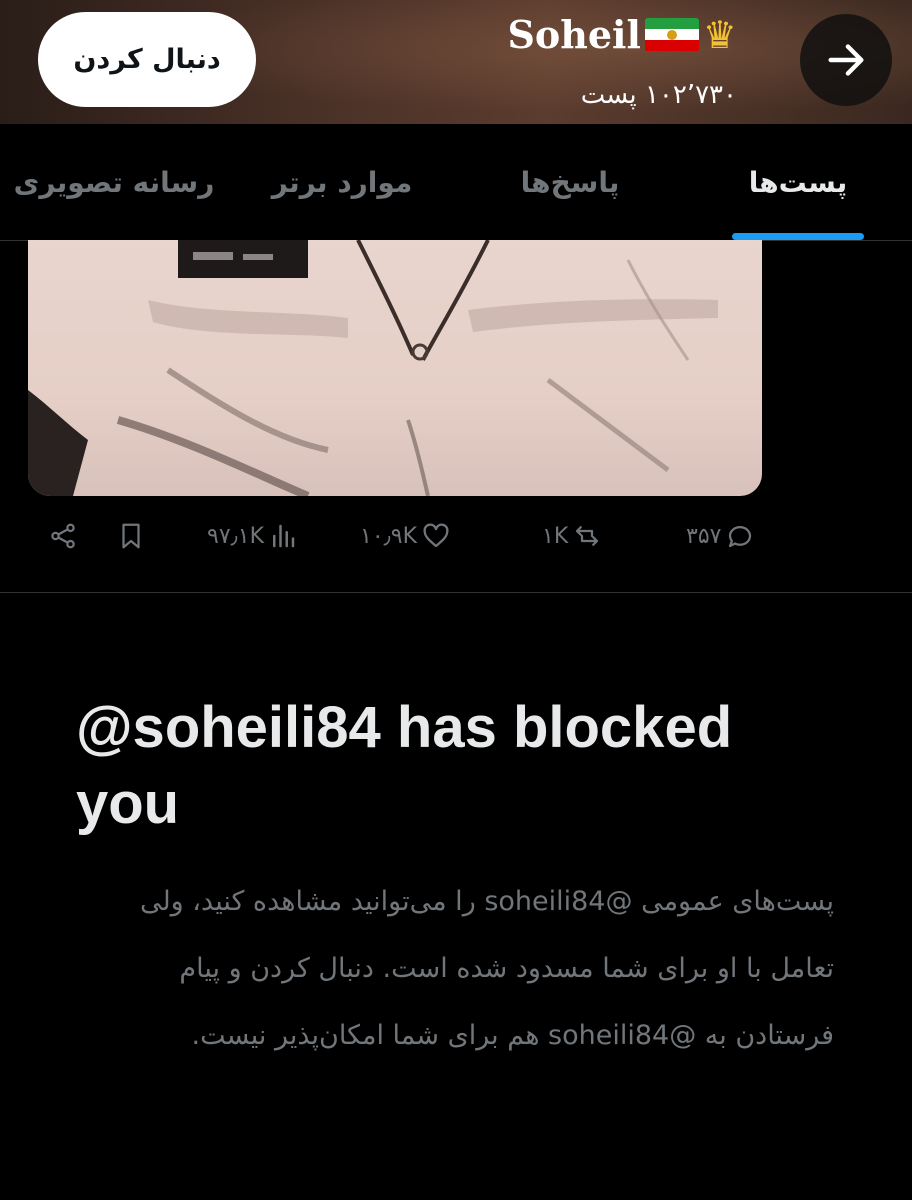 The image size is (912, 1200). I want to click on repost-action: ۱K, so click(572, 536).